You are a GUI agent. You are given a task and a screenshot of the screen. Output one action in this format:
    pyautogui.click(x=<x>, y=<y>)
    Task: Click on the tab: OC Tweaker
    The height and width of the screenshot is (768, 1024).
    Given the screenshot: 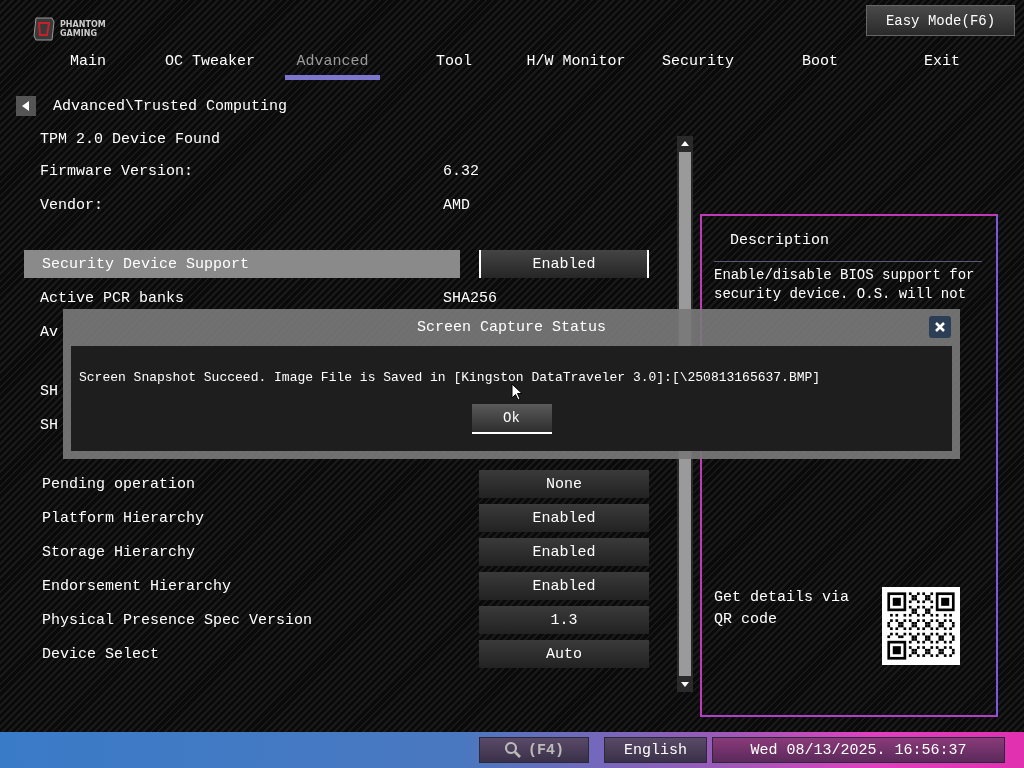 What is the action you would take?
    pyautogui.click(x=210, y=60)
    